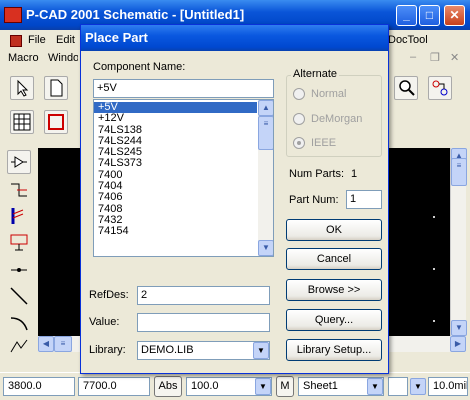 This screenshot has height=400, width=470. What do you see at coordinates (299, 143) in the screenshot?
I see `radio-ieee` at bounding box center [299, 143].